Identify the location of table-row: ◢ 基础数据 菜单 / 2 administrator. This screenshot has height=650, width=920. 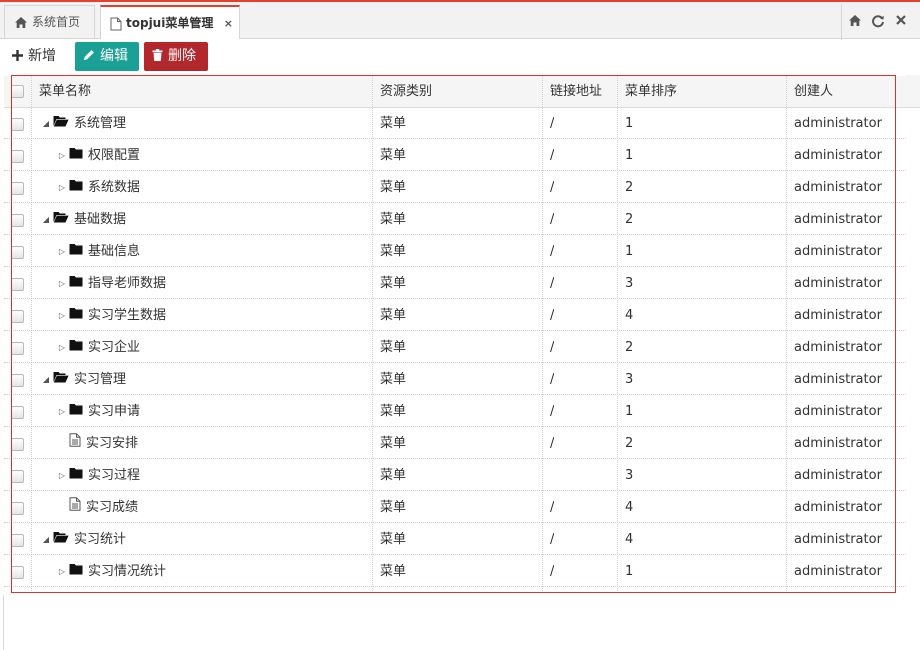
(455, 219).